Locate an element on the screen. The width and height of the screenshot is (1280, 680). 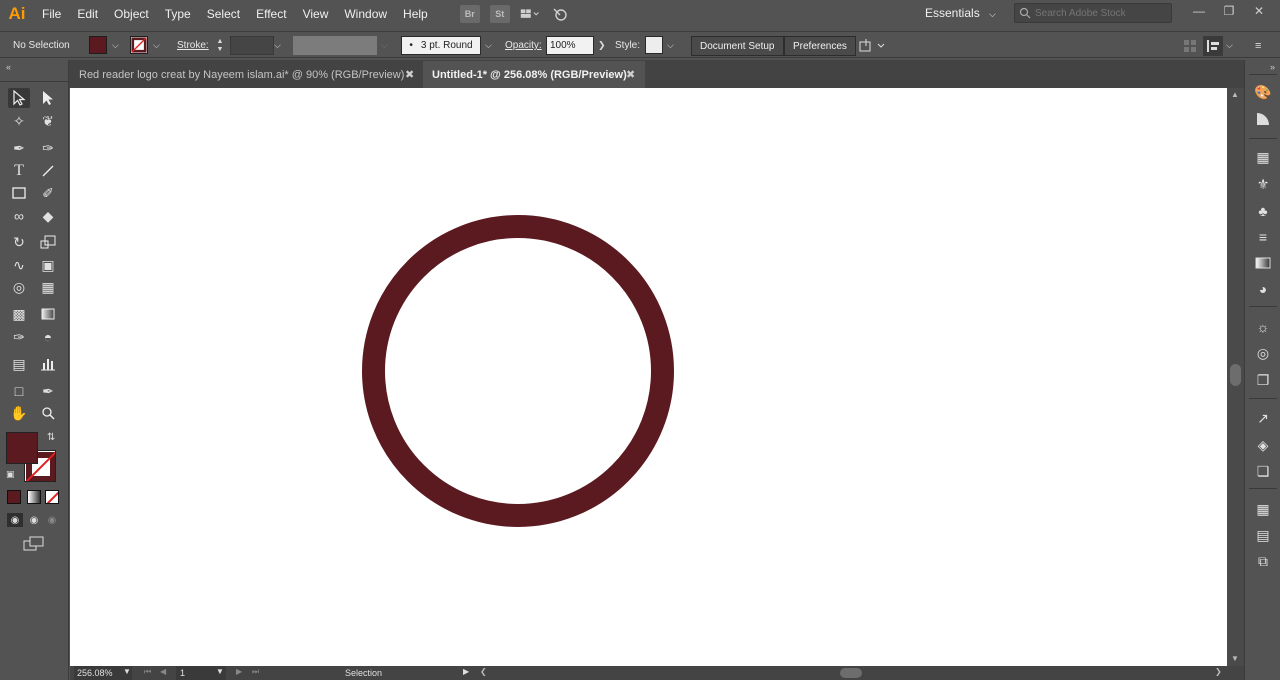
gpu-performance-icon is located at coordinates (560, 14).